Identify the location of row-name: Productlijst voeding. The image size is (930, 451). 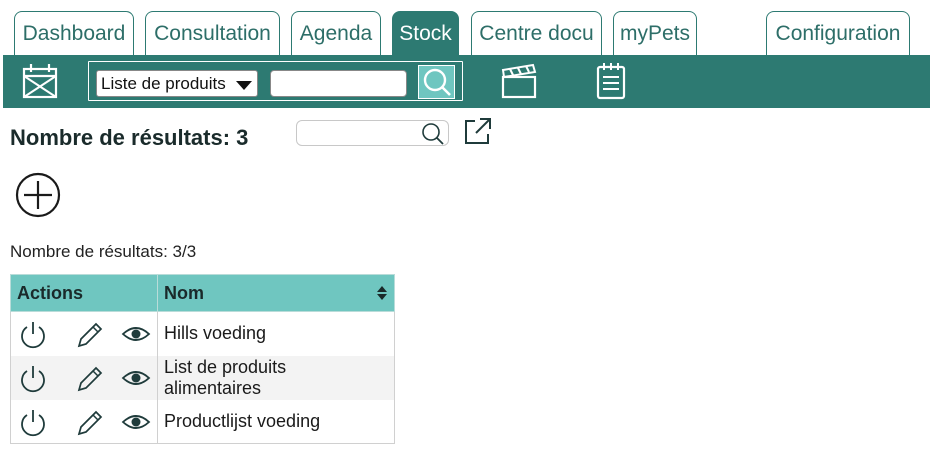
(276, 421).